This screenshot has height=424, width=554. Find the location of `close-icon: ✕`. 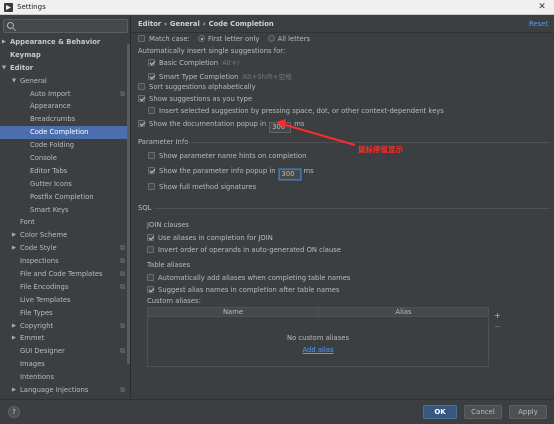

close-icon: ✕ is located at coordinates (542, 7).